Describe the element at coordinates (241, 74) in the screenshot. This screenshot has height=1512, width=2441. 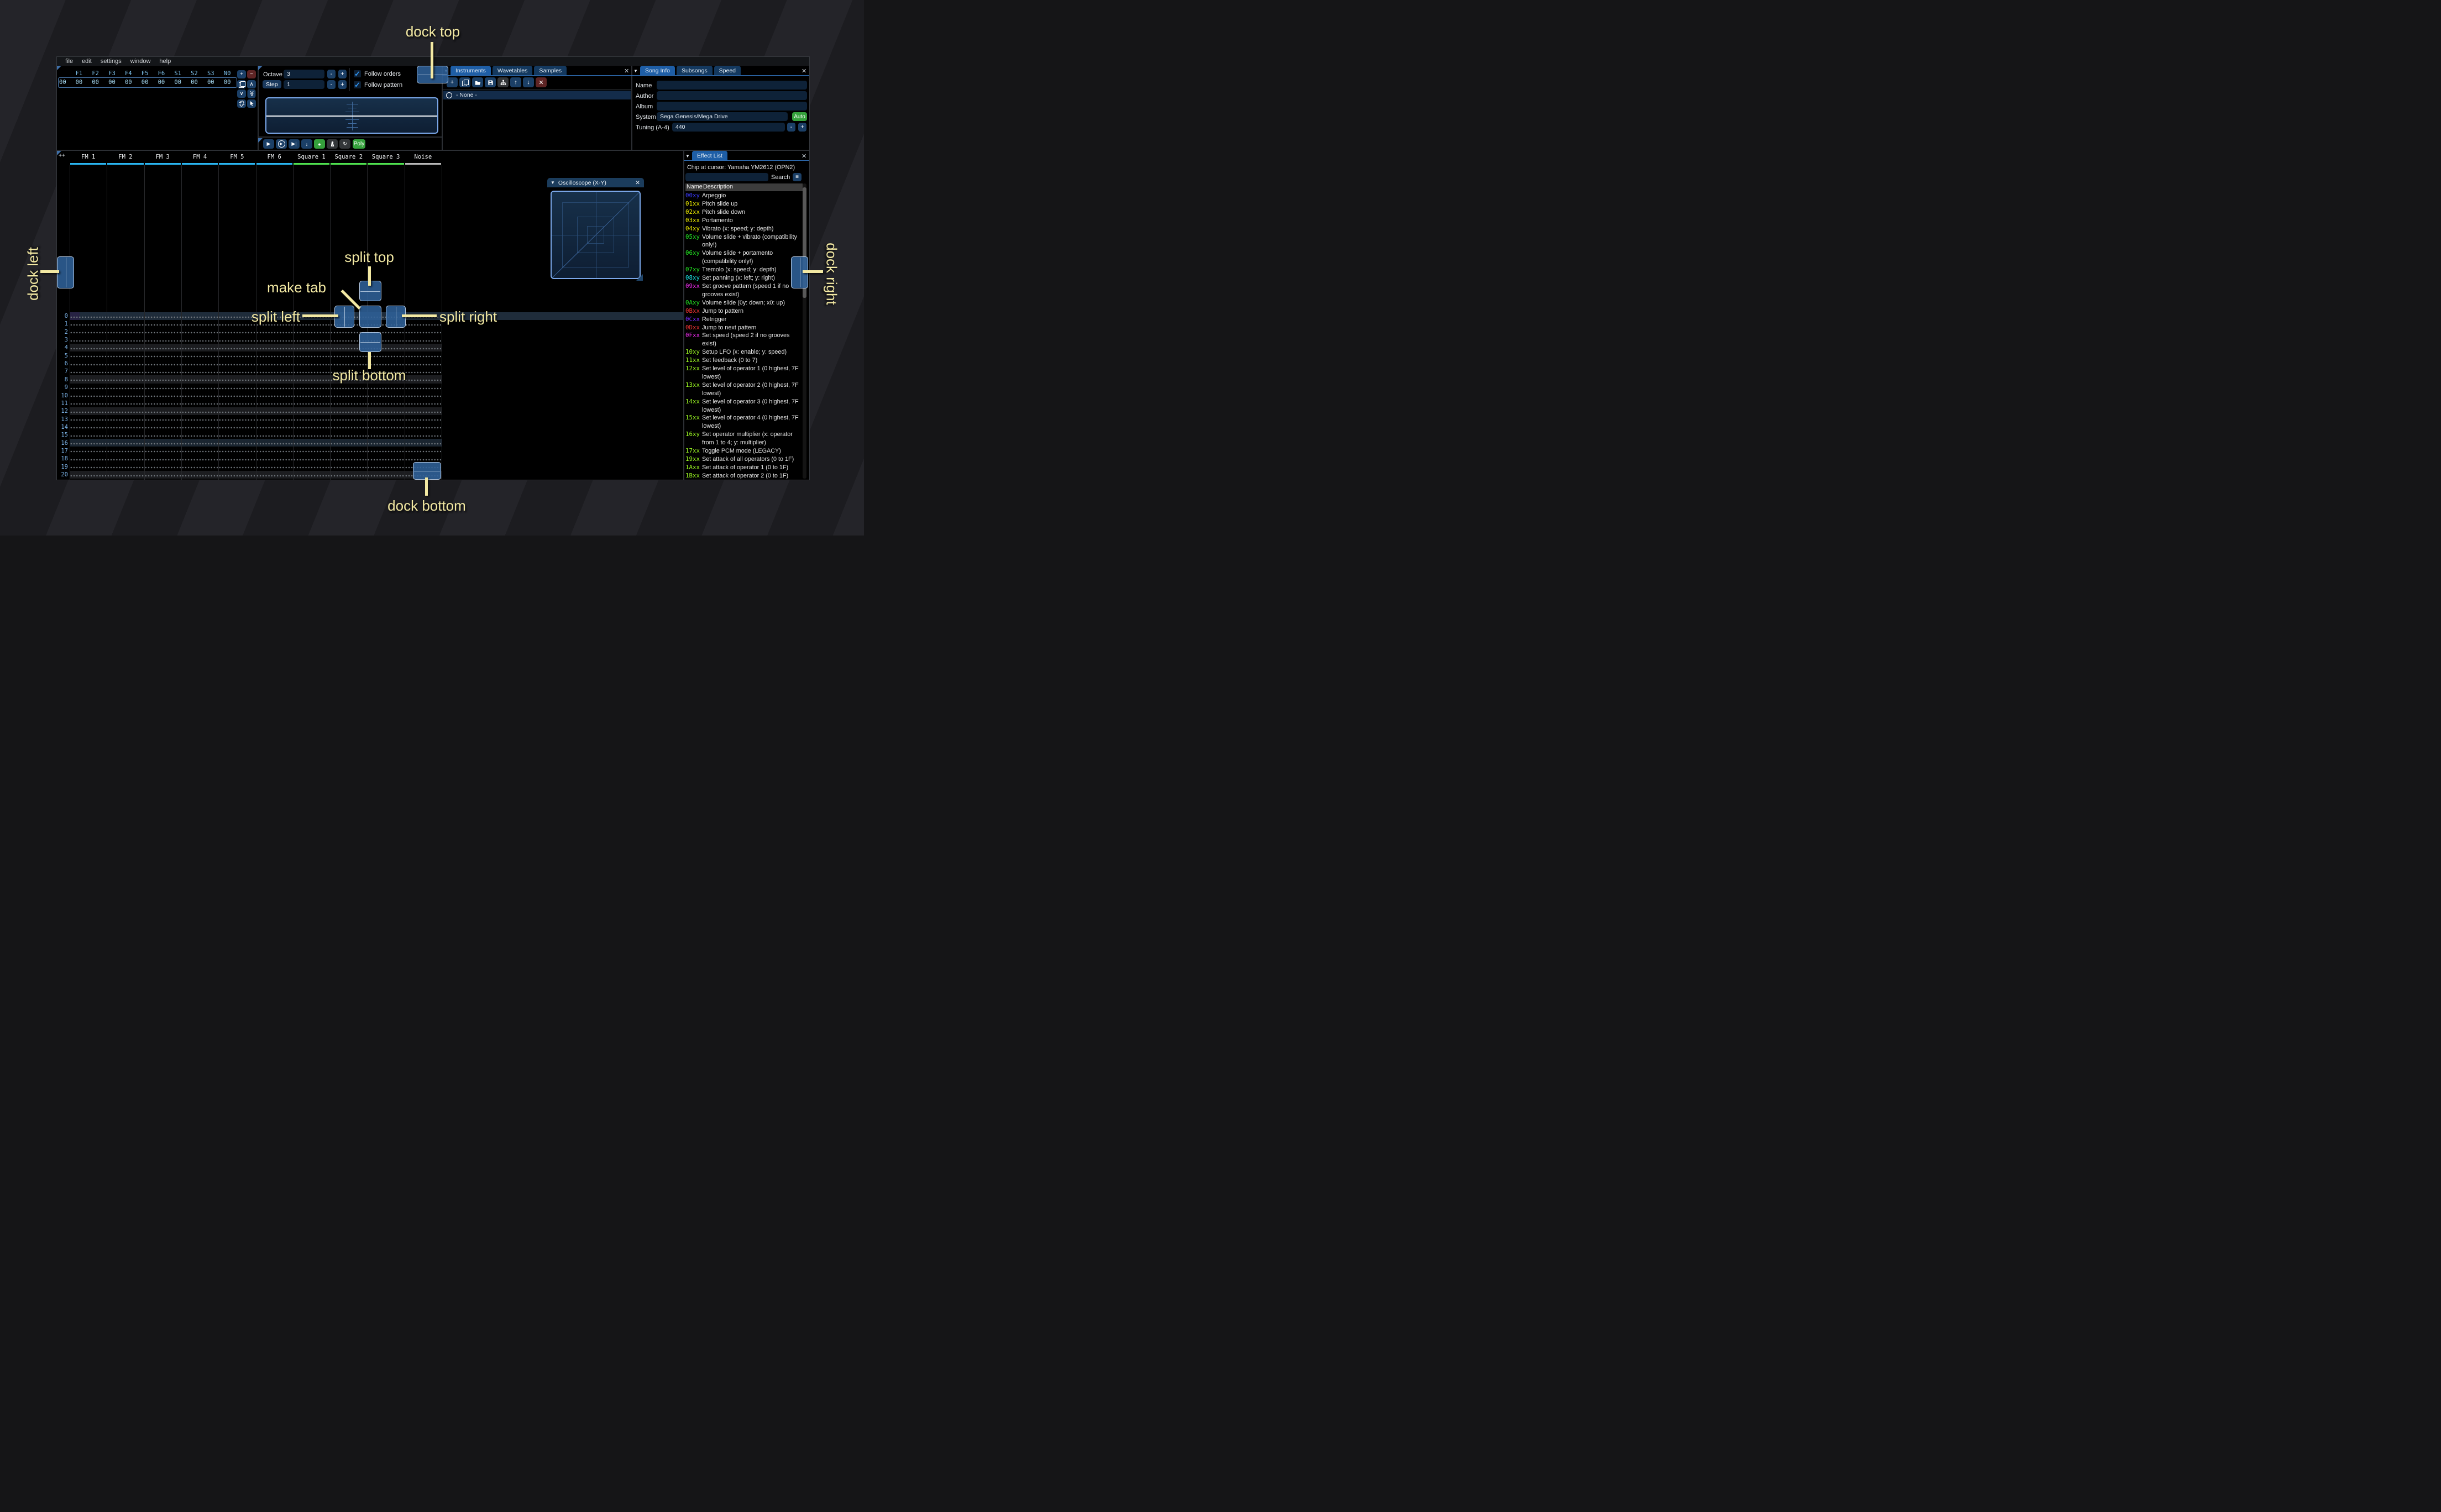
I see `orders-add-button: +` at that location.